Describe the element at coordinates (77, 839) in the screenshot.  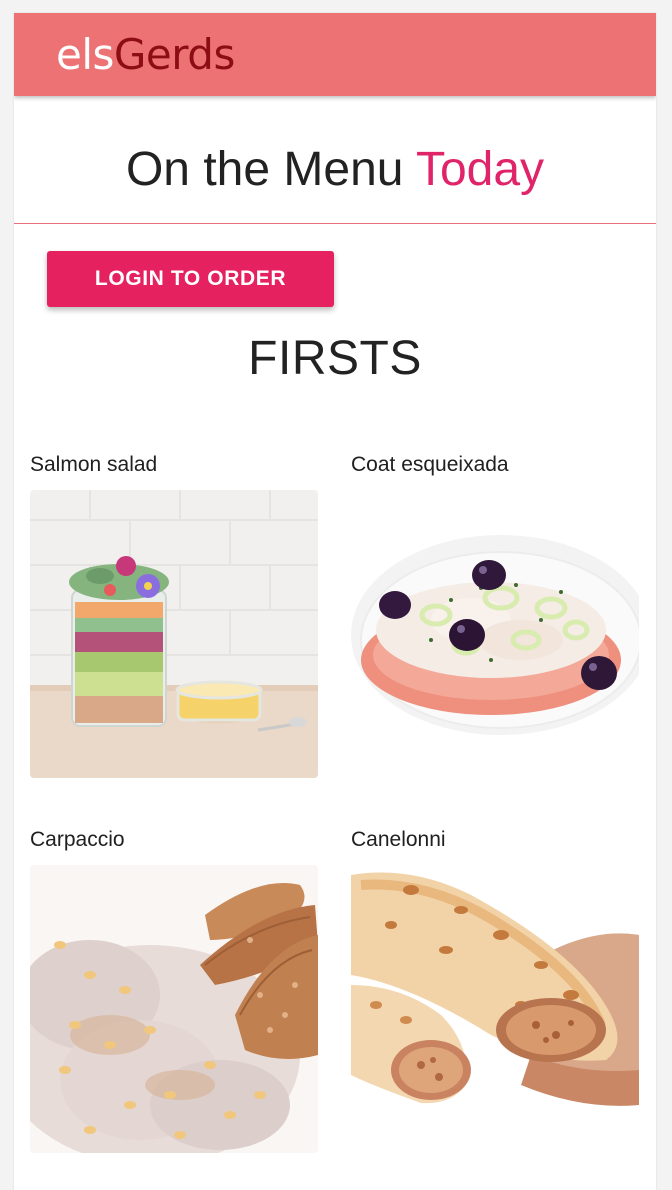
I see `dish-name: Carpaccio` at that location.